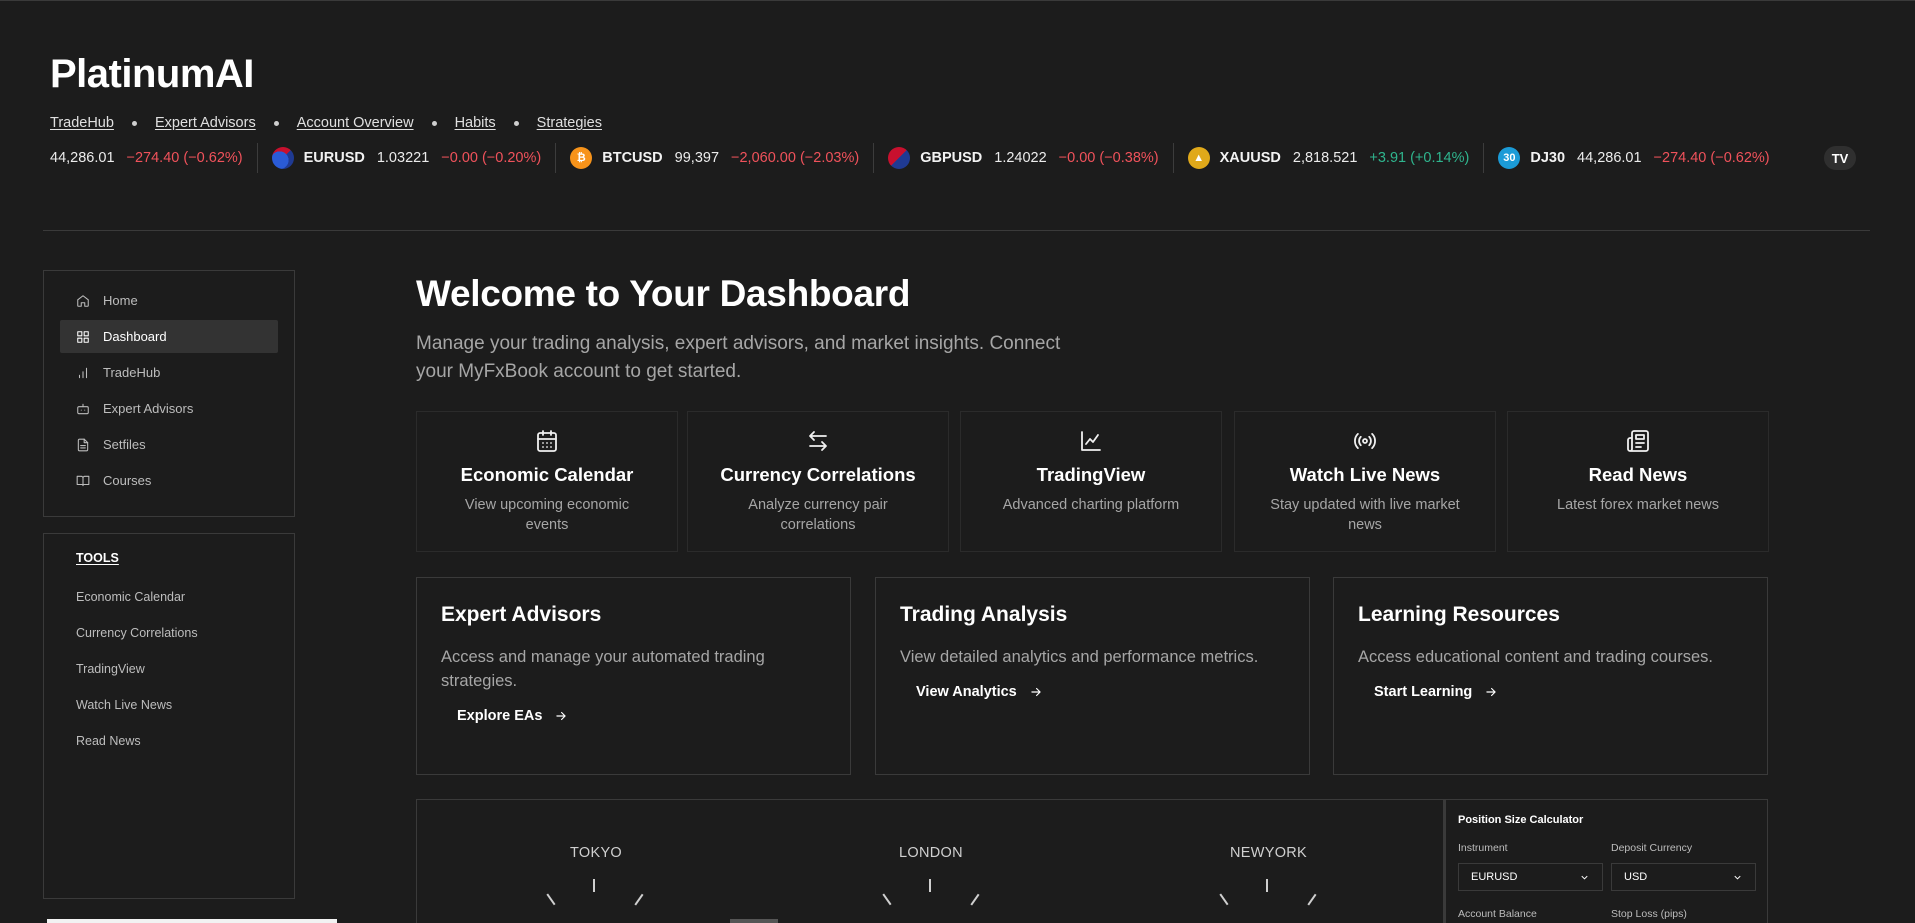 The width and height of the screenshot is (1915, 923). I want to click on topnav-habits: Habits, so click(475, 123).